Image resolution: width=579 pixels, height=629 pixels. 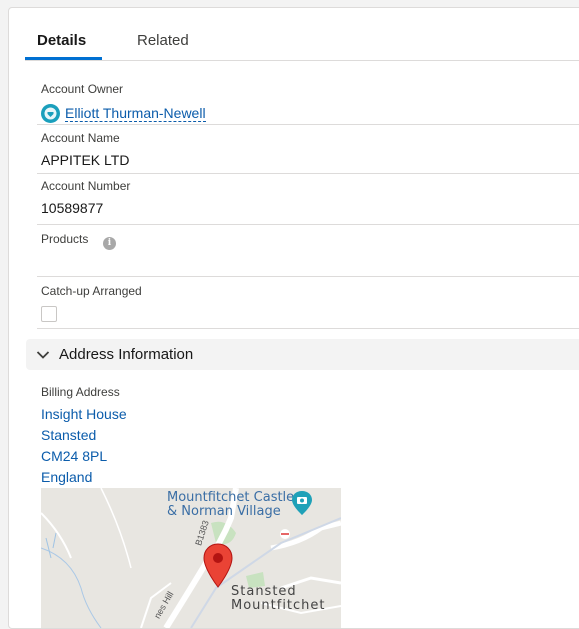 I want to click on chevron-down-icon, so click(x=43, y=357).